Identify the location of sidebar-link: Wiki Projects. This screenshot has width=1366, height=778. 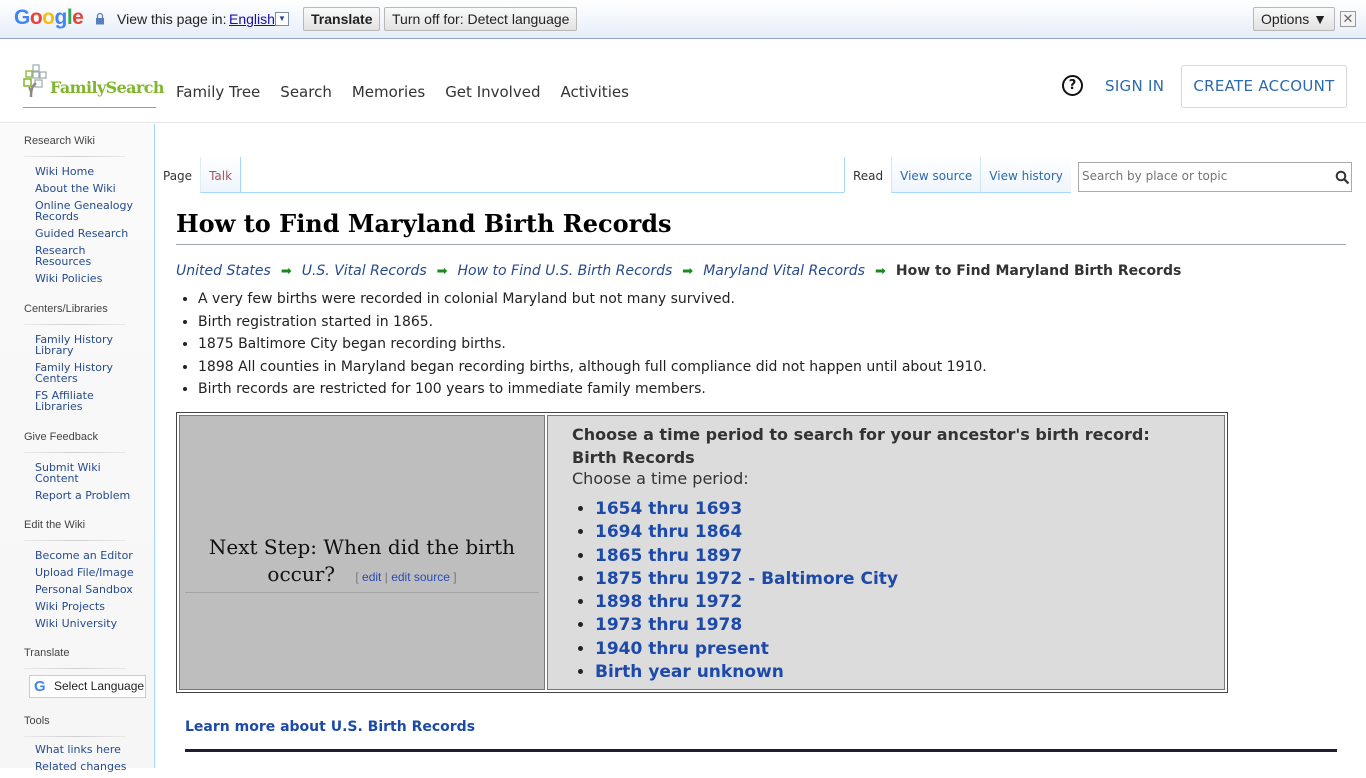
(70, 606).